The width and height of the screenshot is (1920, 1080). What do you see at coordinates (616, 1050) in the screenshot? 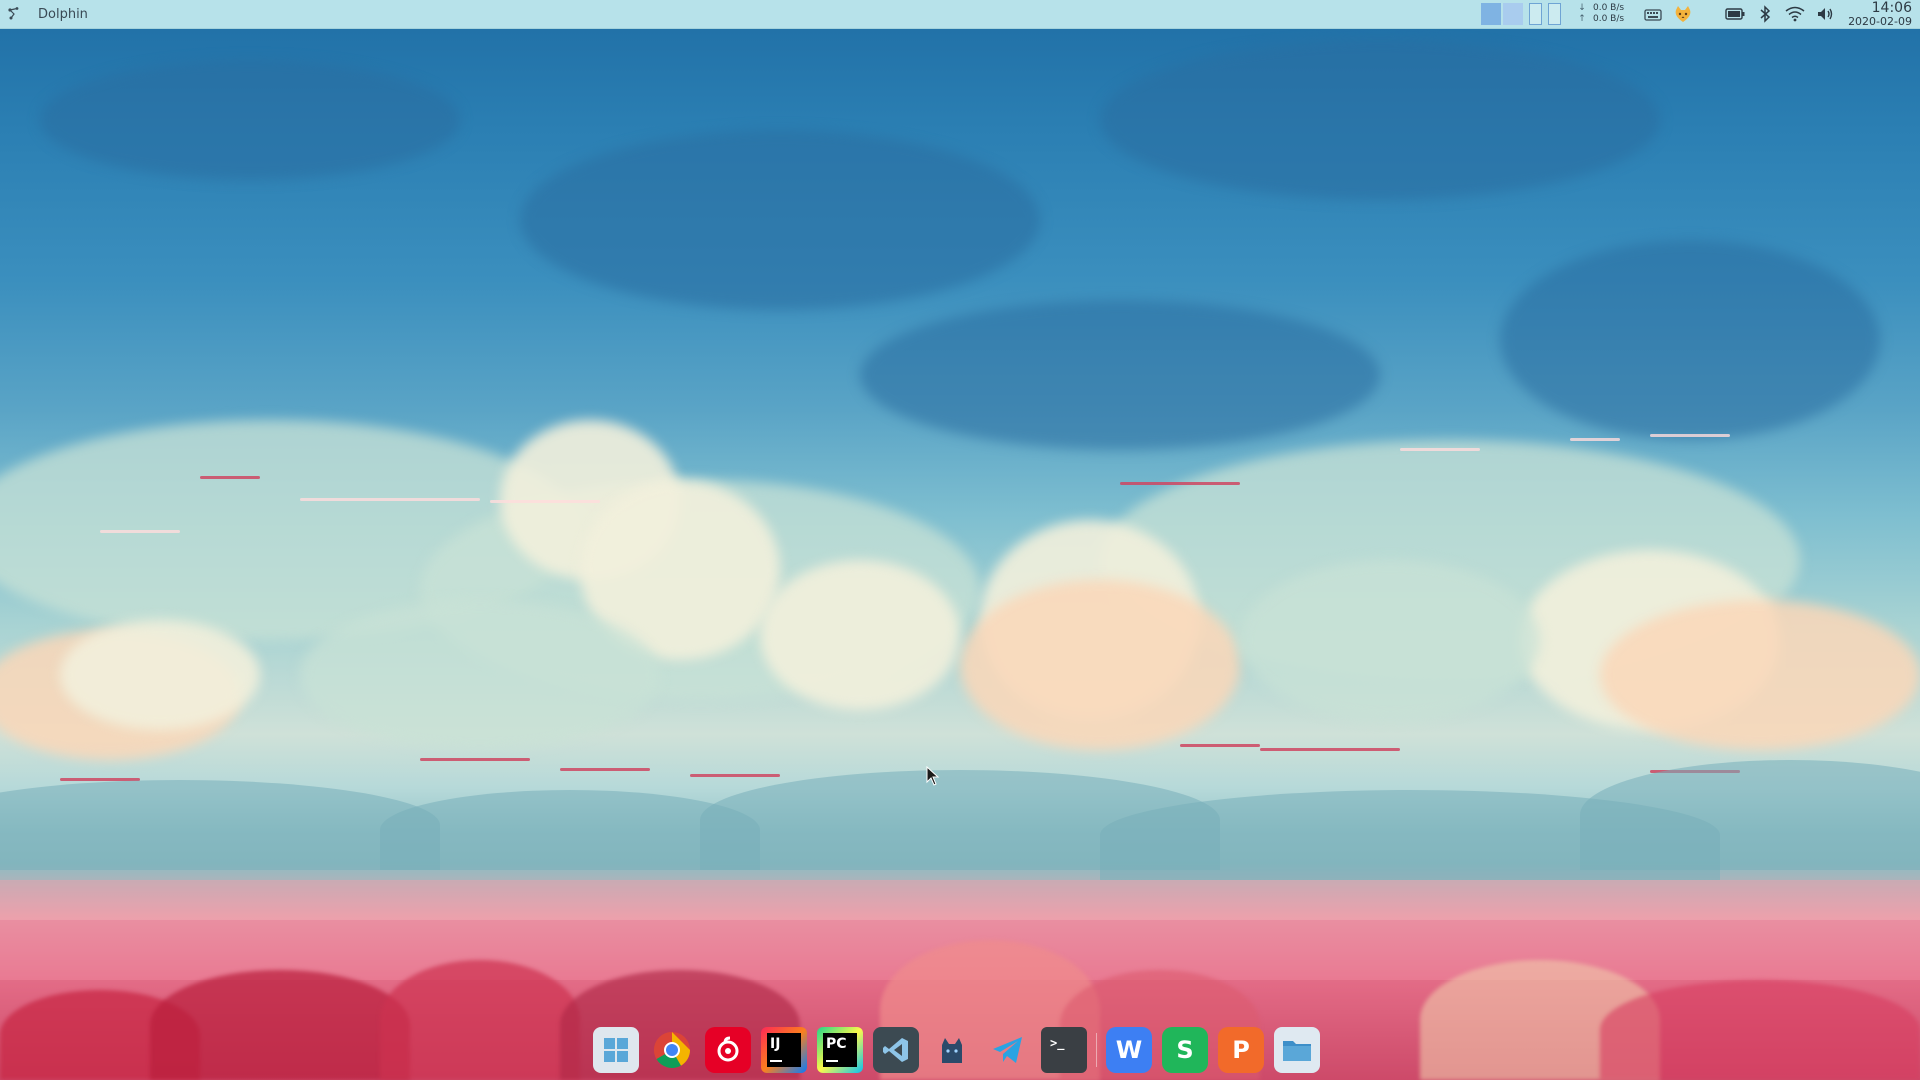
I see `windows-start-icon` at bounding box center [616, 1050].